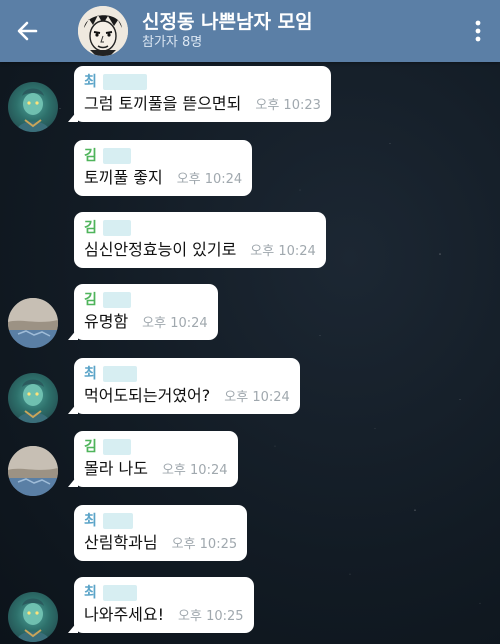 This screenshot has width=500, height=644. I want to click on message-bubble: 최 그럼 토끼풀을 뜯으면되 오후 10:23, so click(199, 94).